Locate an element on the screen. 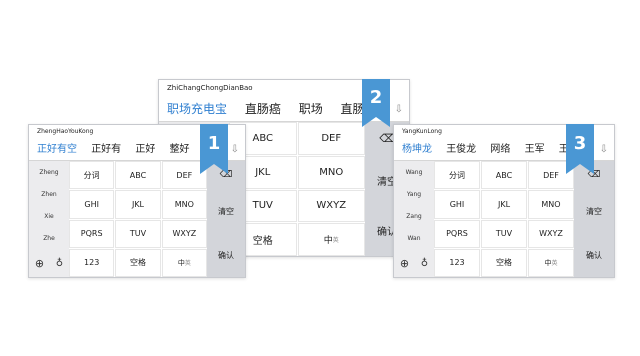  candidate-3: 网络 is located at coordinates (500, 149).